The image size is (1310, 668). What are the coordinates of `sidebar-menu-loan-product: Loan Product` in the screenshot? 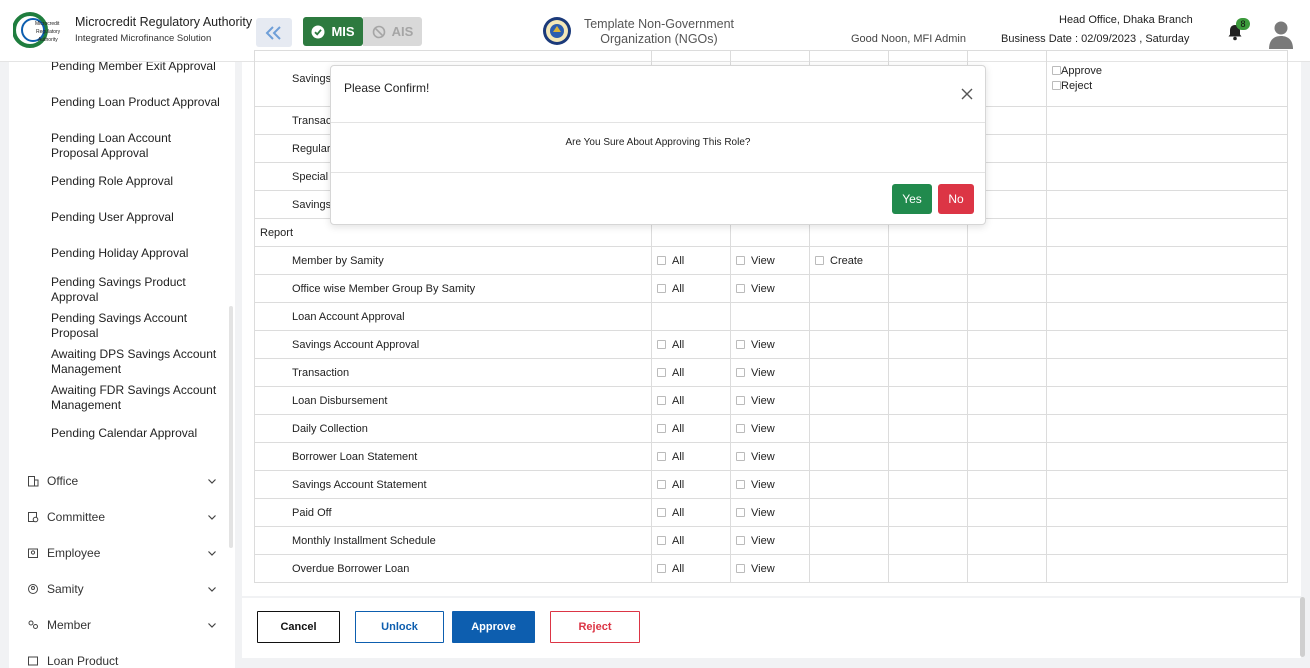 It's located at (122, 660).